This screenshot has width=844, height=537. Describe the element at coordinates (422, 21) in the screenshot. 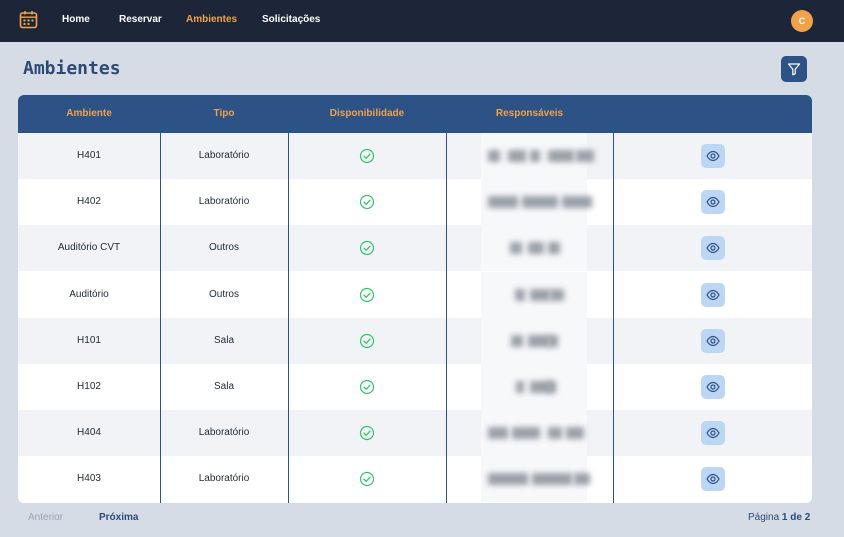

I see `top-navbar: Home Reservar Ambientes Solicitações C` at that location.